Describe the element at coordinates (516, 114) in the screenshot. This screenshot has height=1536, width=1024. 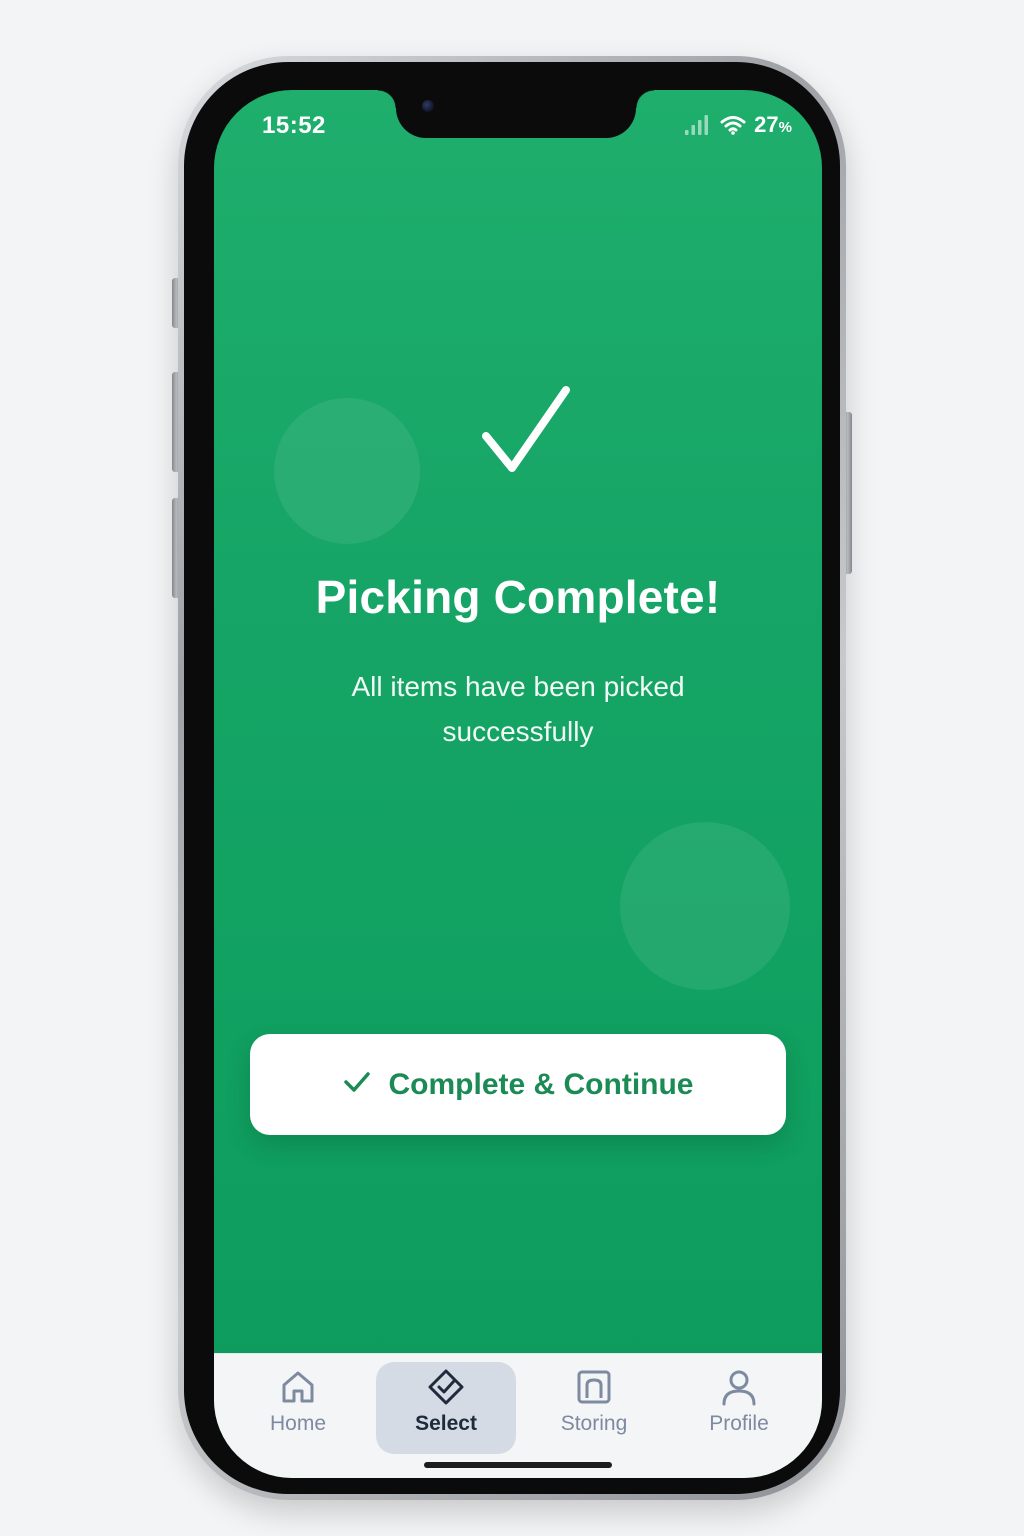
I see `notch` at that location.